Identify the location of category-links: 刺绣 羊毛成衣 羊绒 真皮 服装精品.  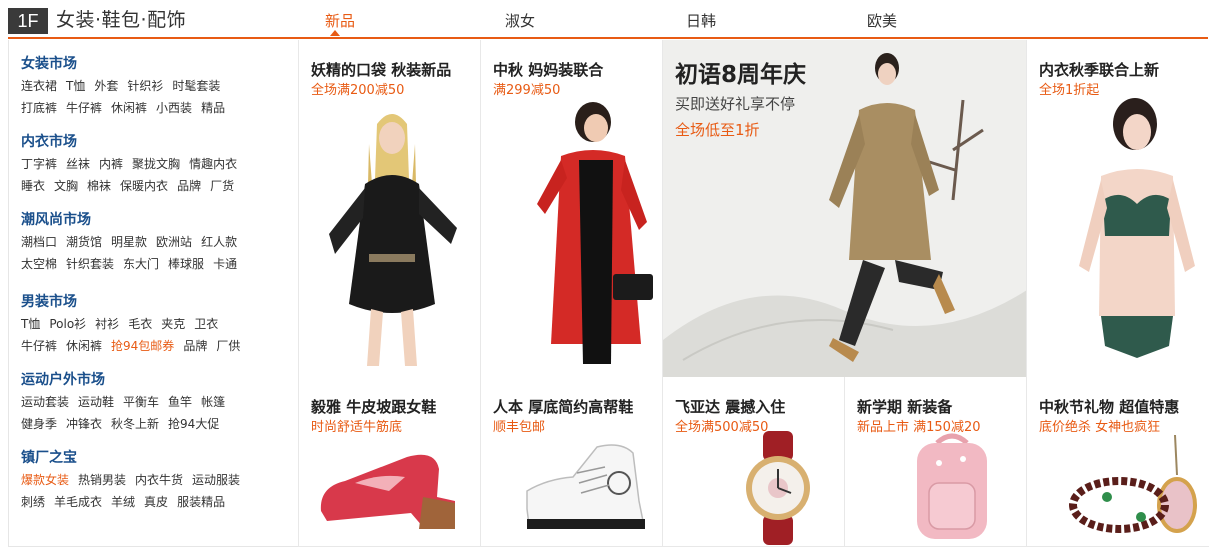
(156, 502).